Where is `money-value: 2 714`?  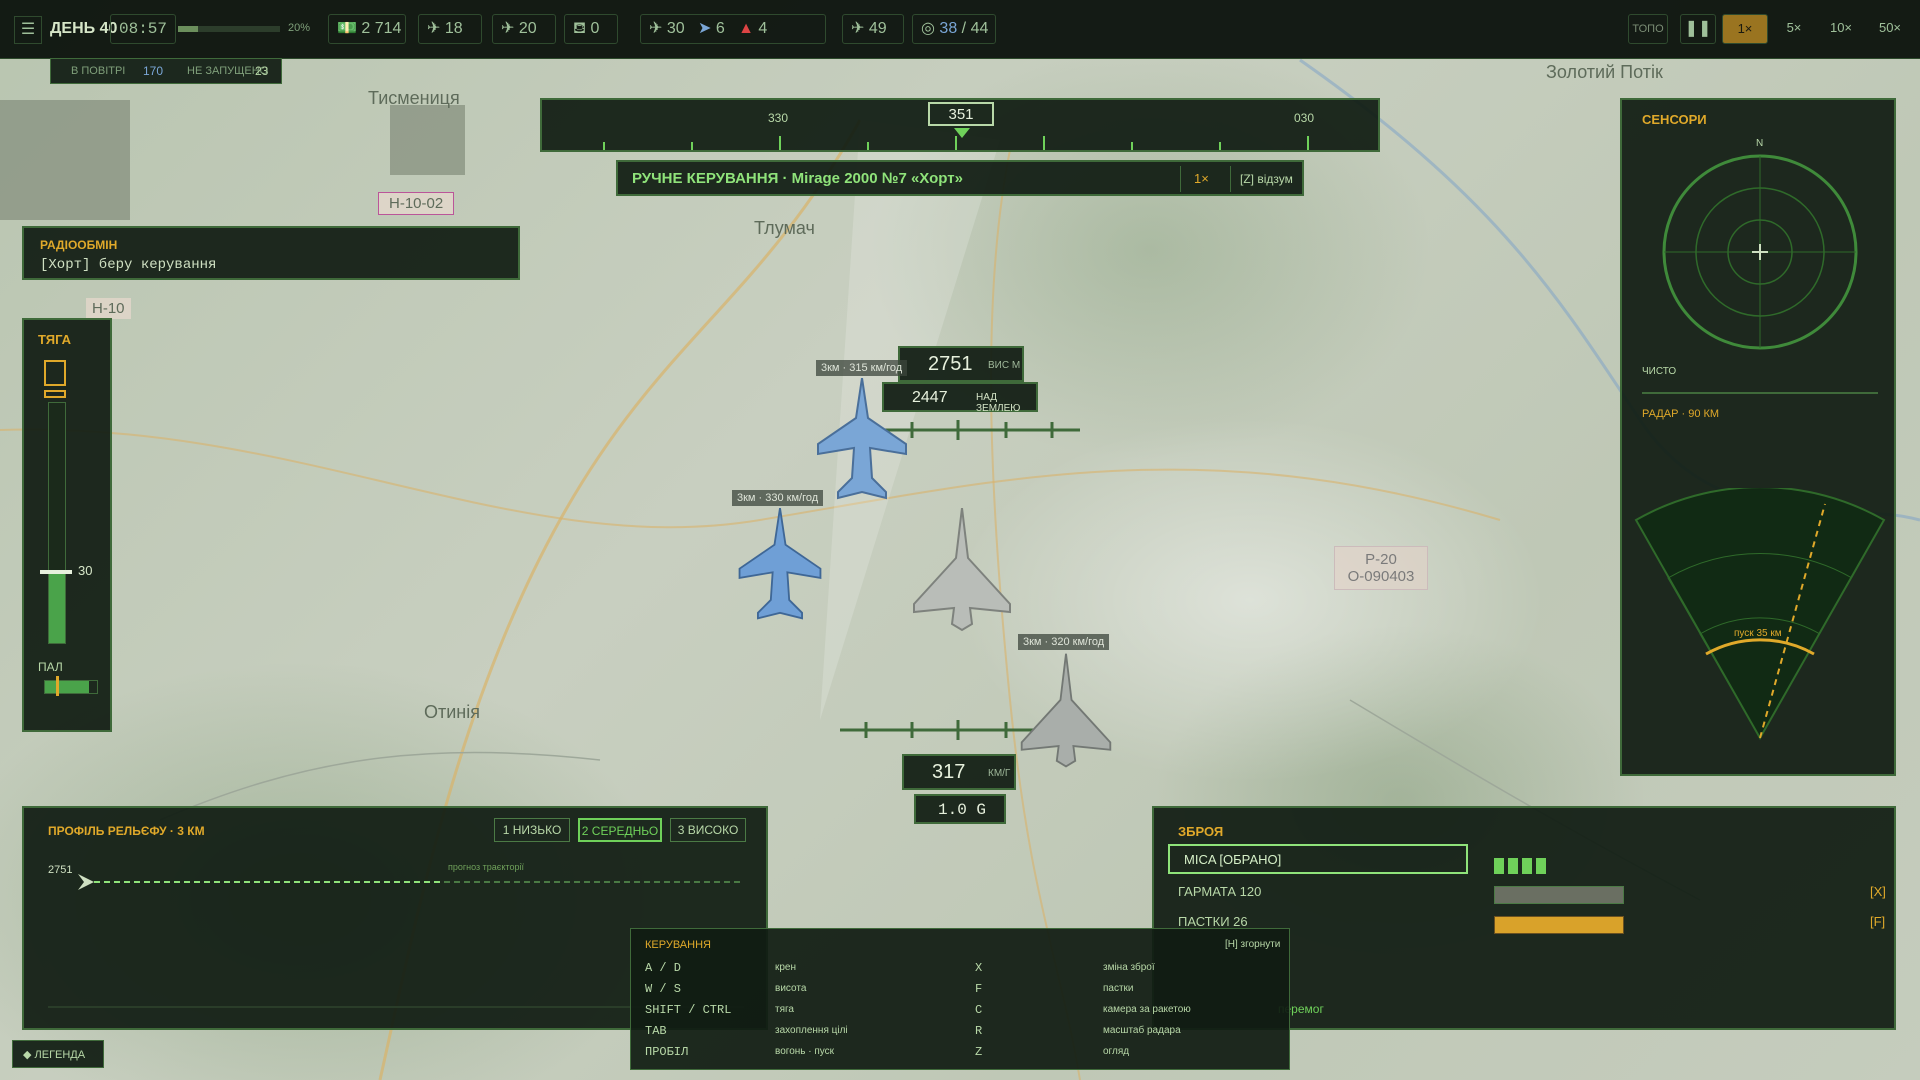 money-value: 2 714 is located at coordinates (381, 28).